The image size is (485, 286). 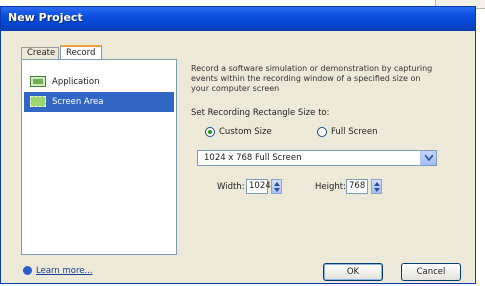 What do you see at coordinates (253, 158) in the screenshot?
I see `size-dropdown-value: 1024 x 768 Full Screen` at bounding box center [253, 158].